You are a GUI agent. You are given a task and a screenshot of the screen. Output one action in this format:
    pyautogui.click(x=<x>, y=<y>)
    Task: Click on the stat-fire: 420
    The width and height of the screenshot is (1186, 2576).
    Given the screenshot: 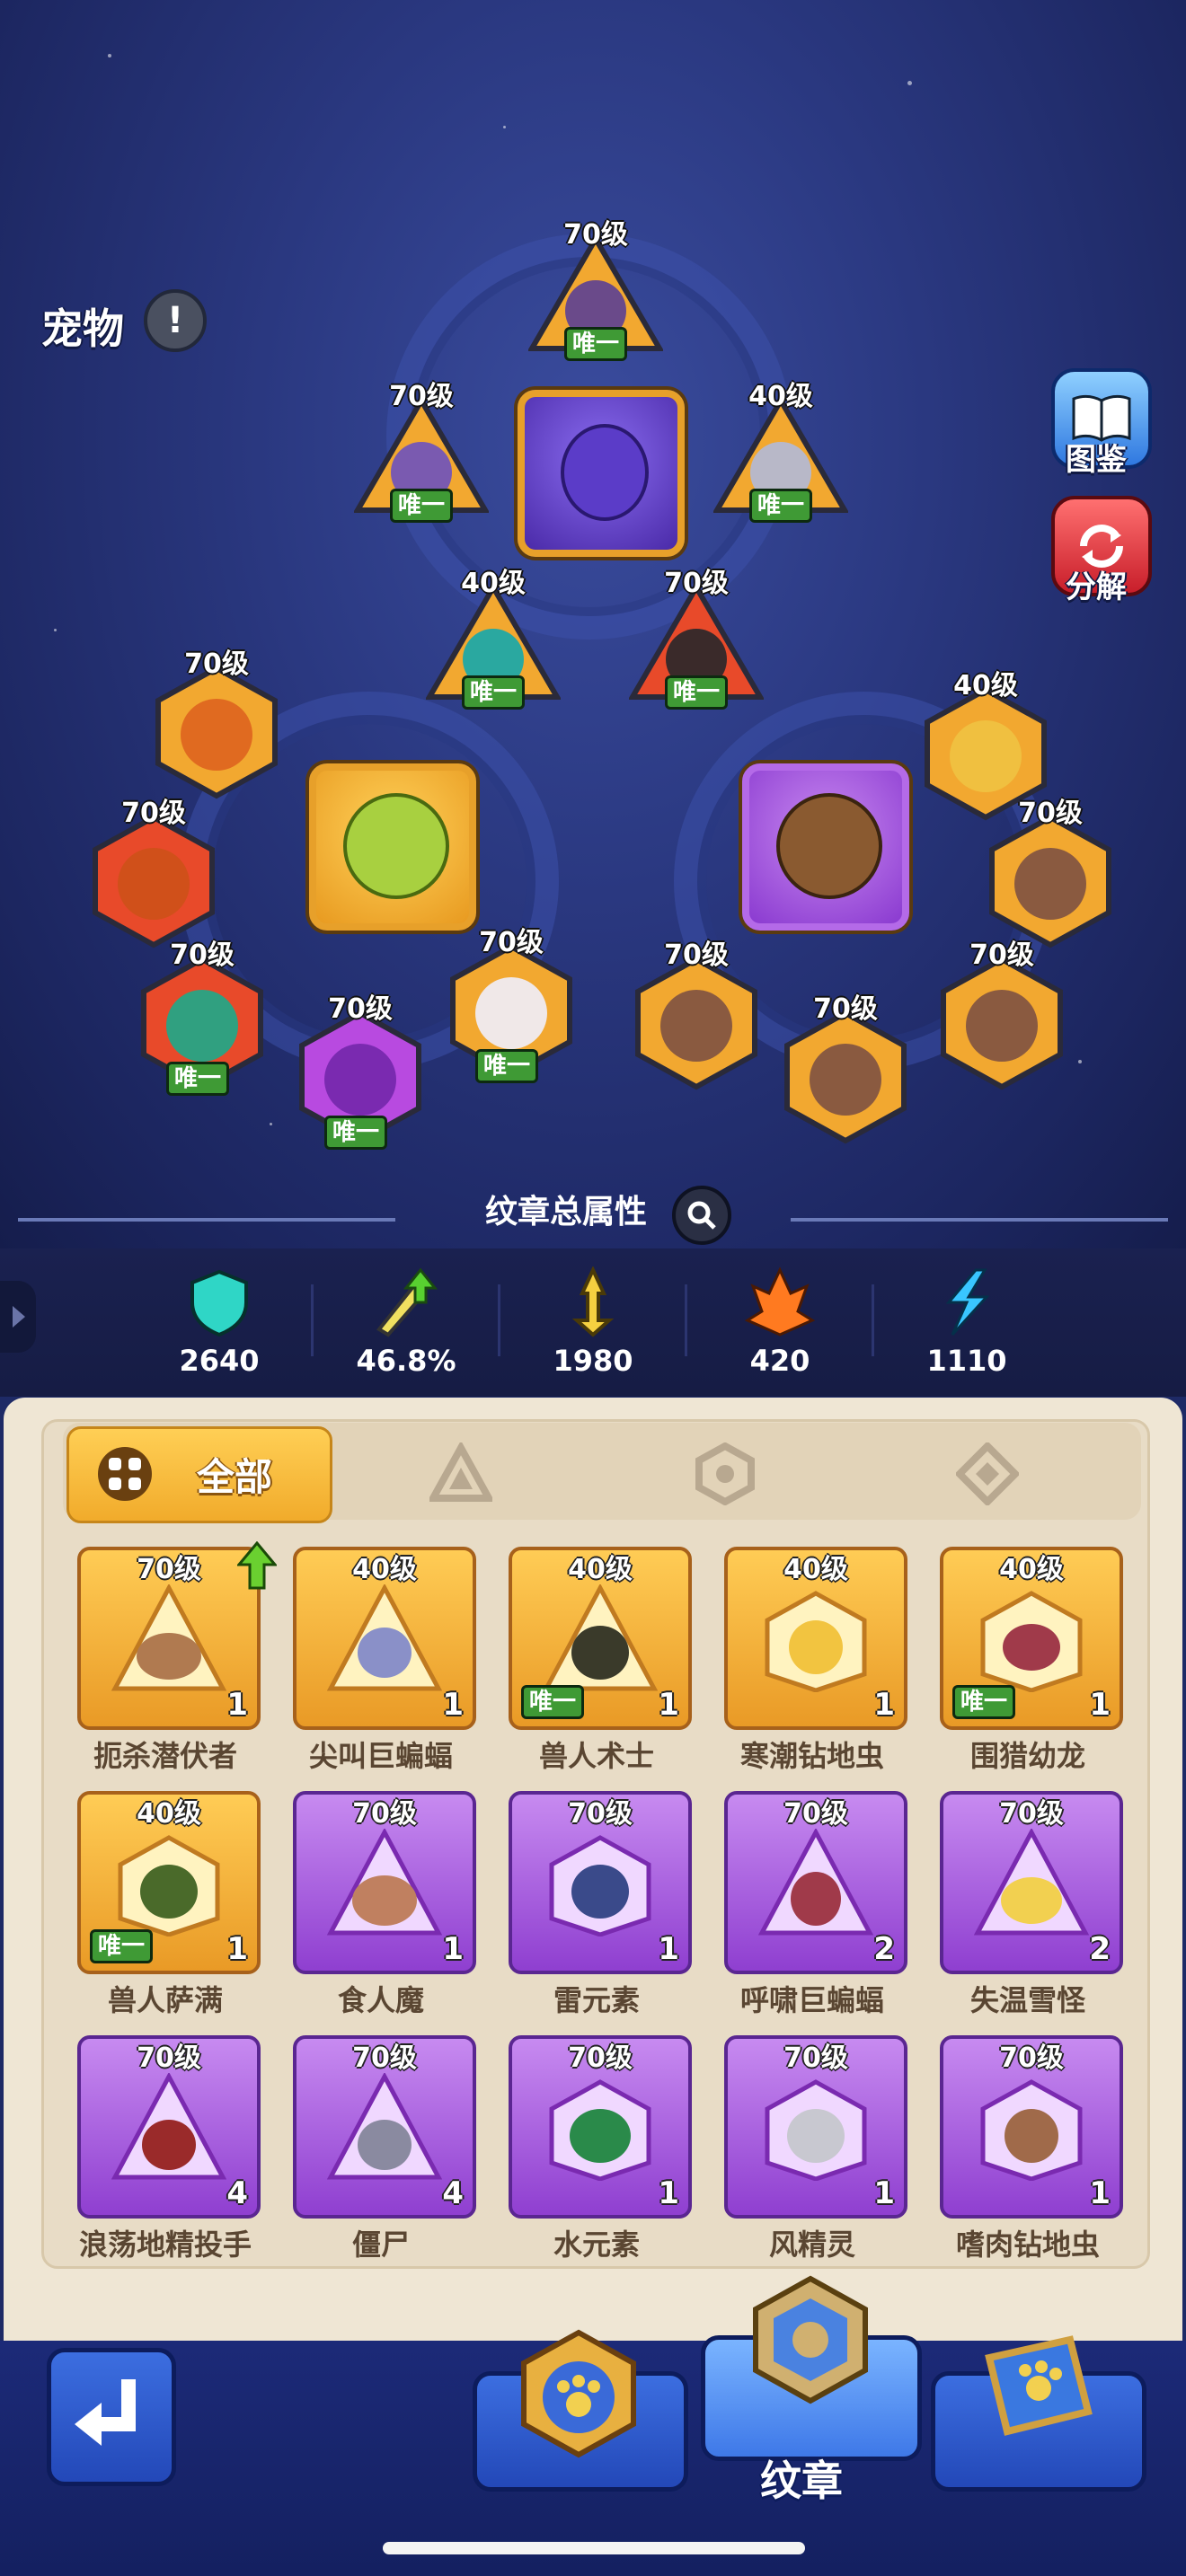 What is the action you would take?
    pyautogui.click(x=780, y=1322)
    